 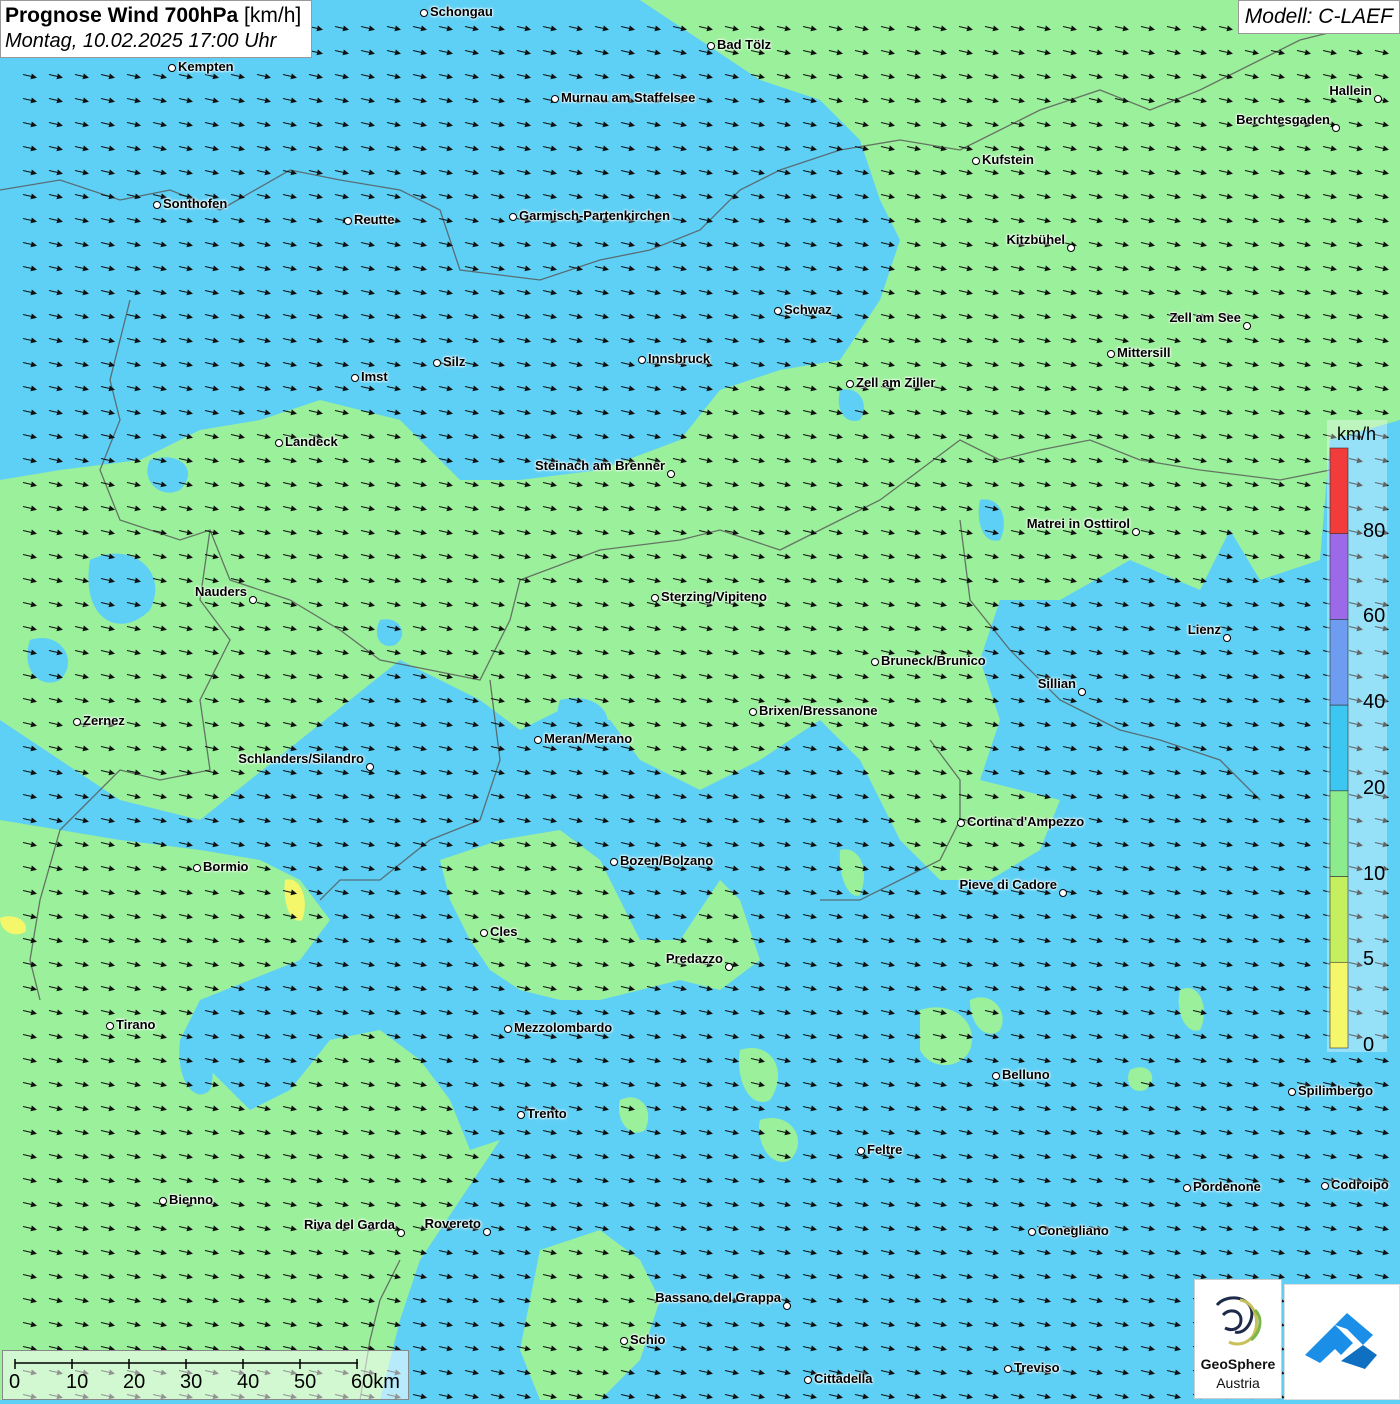 What do you see at coordinates (1374, 702) in the screenshot?
I see `legend-tick-label: 40` at bounding box center [1374, 702].